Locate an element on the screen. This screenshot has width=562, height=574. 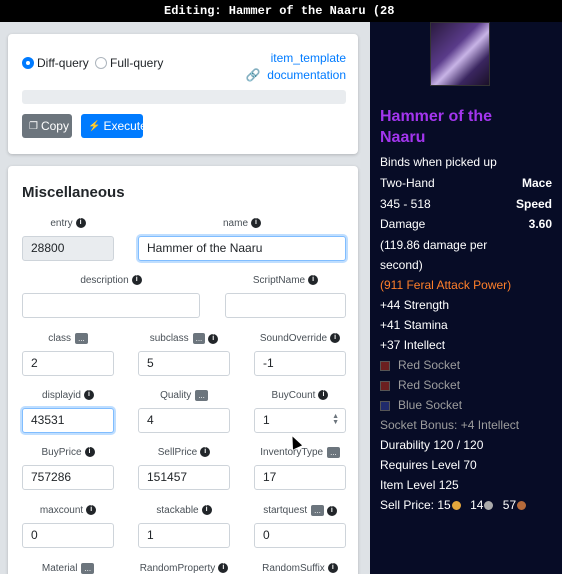
item-type: Mace is located at coordinates (536, 183).